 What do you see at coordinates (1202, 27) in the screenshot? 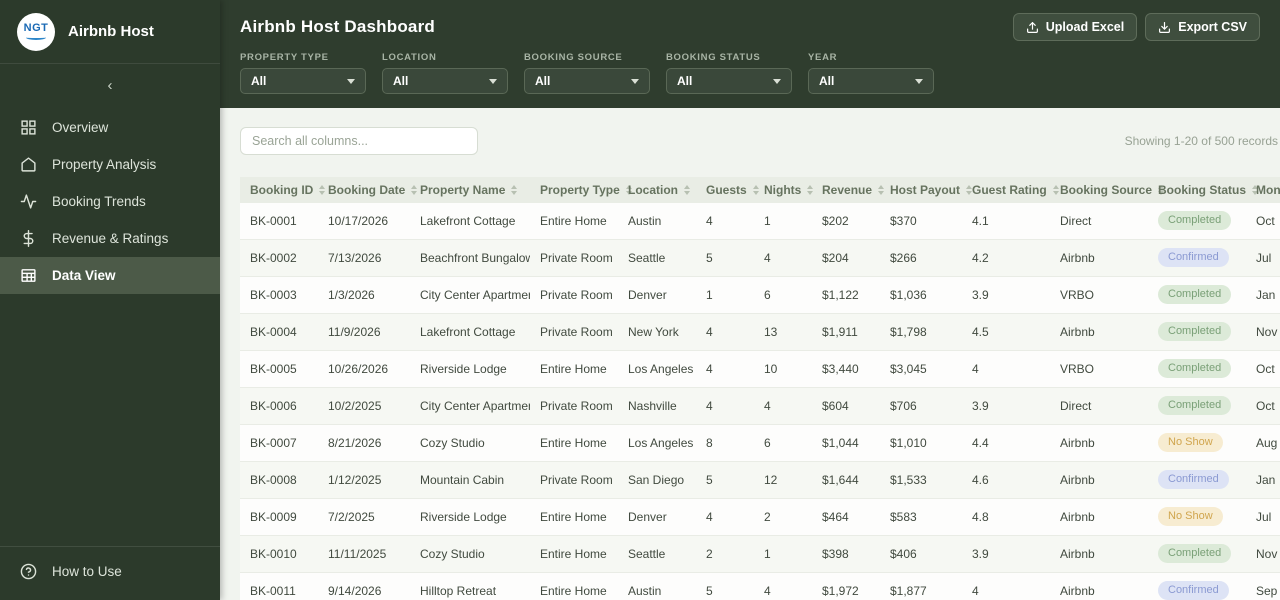
I see `export-csv-button: Export CSV` at bounding box center [1202, 27].